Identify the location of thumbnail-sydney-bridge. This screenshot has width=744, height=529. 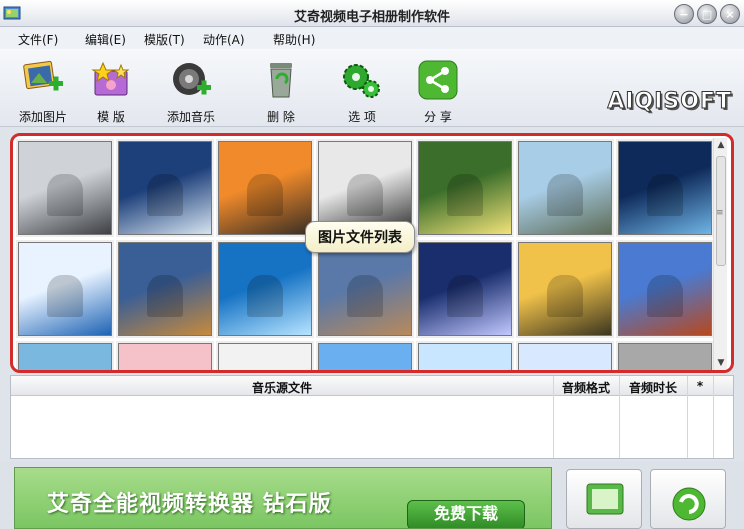
(665, 188).